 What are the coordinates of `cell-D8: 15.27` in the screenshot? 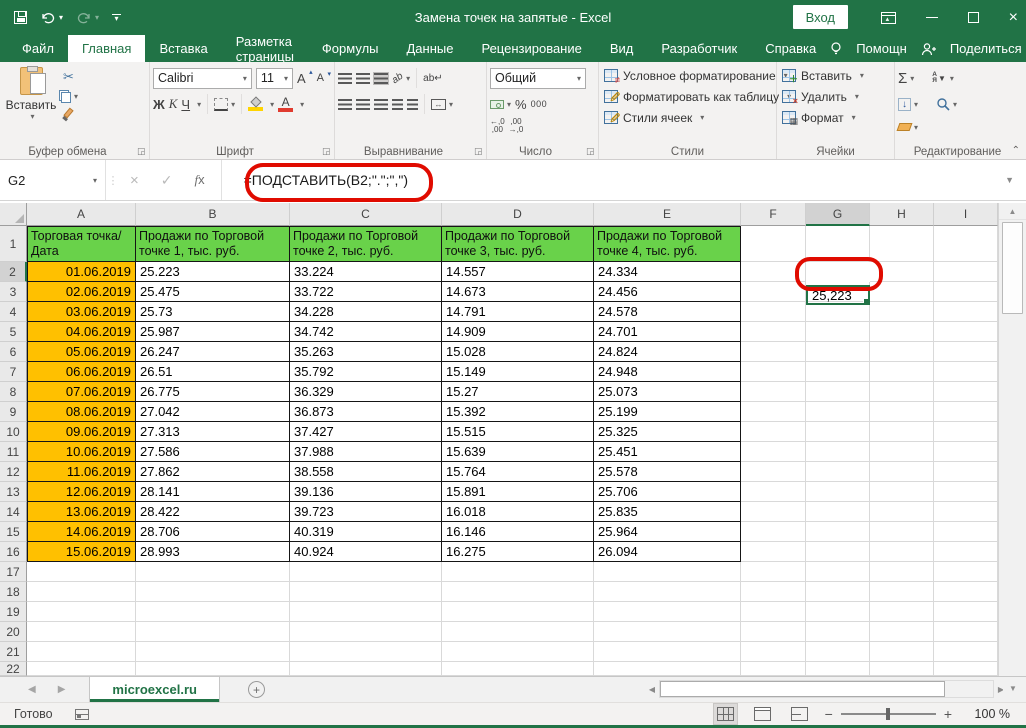 It's located at (518, 392).